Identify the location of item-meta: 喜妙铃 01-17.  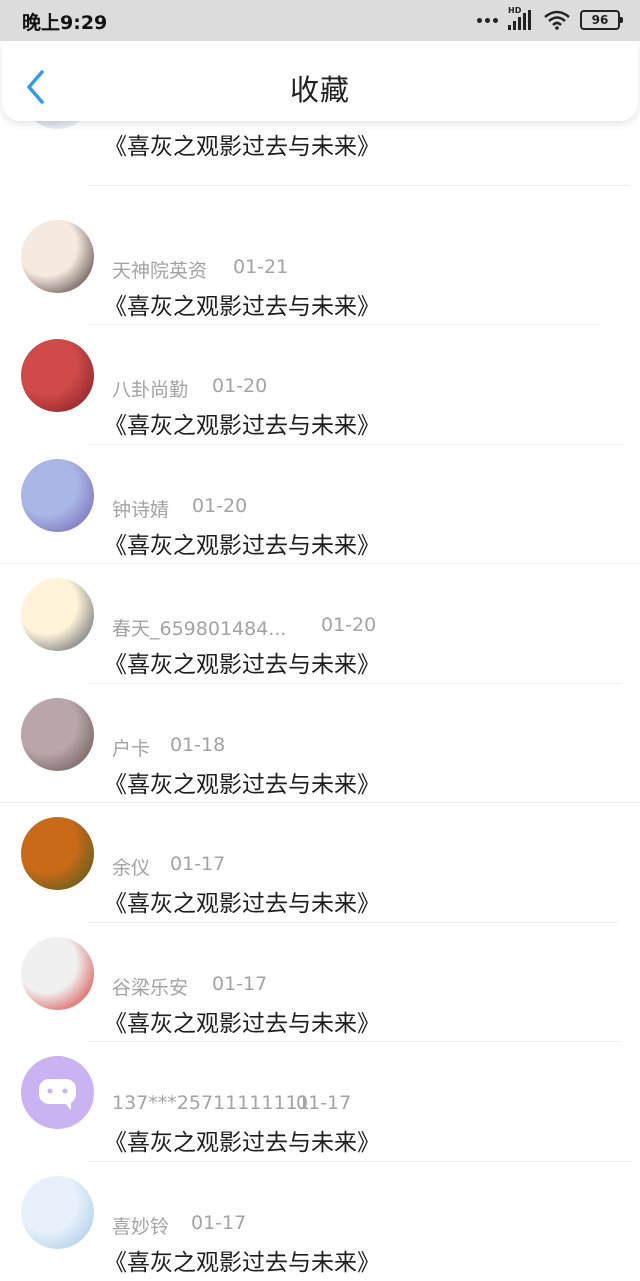
(140, 1225).